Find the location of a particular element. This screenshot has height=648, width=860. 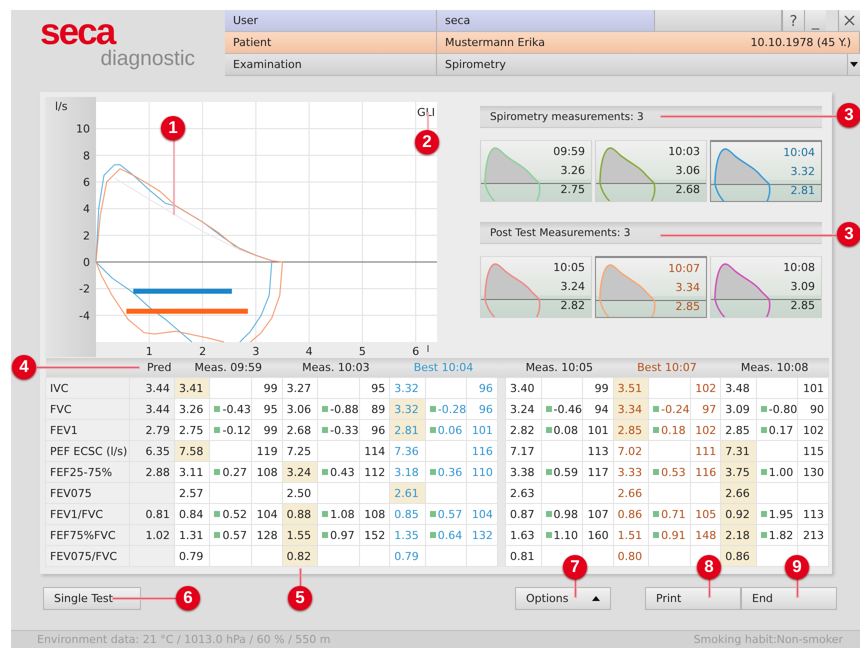

measurement-time: 10:07 is located at coordinates (684, 269).